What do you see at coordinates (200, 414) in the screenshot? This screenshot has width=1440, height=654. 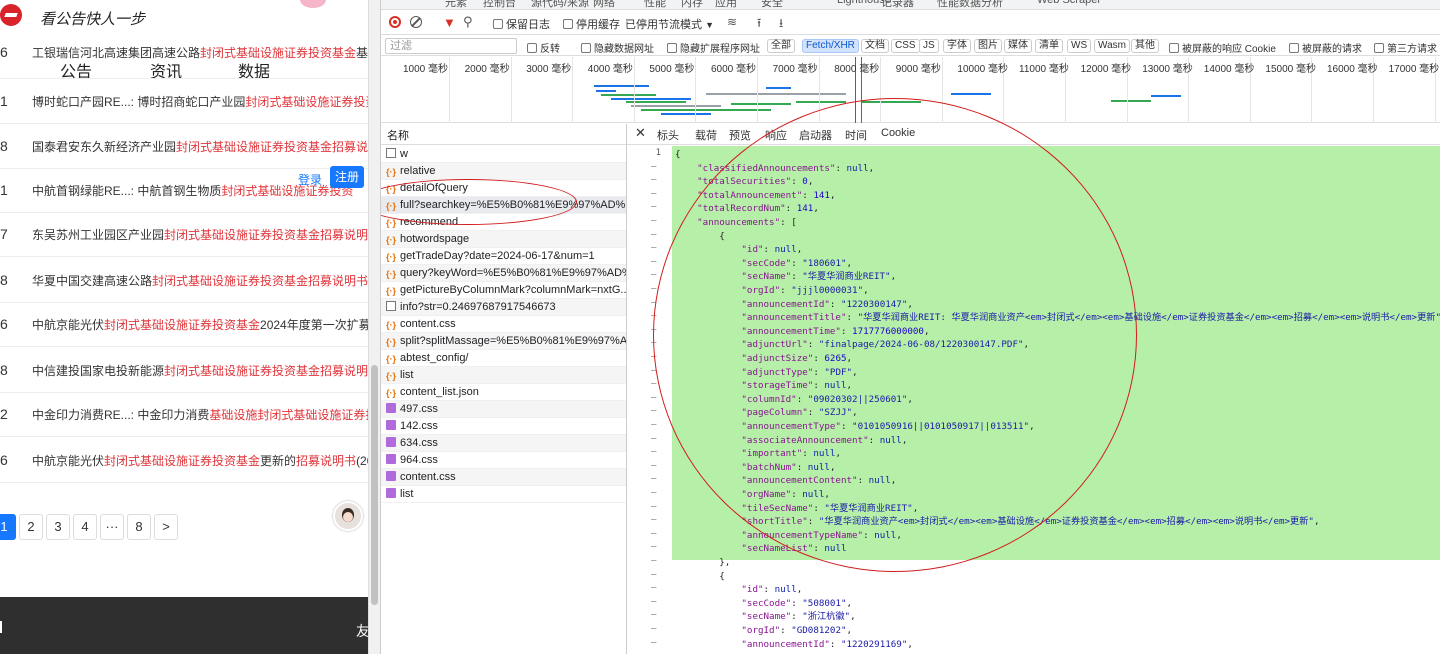 I see `row-title: 中金印力消费RE...: 中金印力消费基础设施封闭式基础设施证券投资` at bounding box center [200, 414].